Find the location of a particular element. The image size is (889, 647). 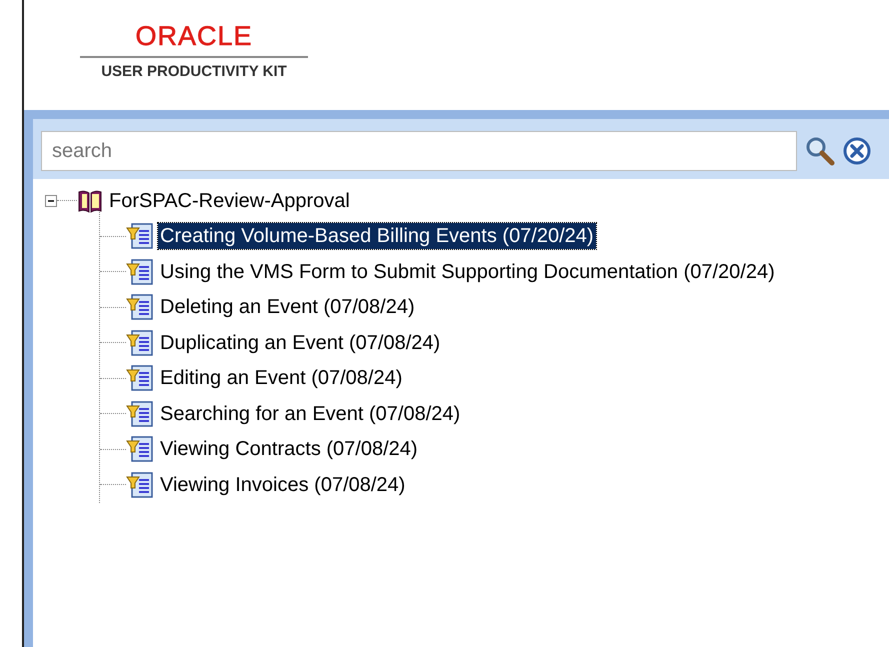

tree-item: Duplicating an Event (07/08/24) is located at coordinates (300, 343).